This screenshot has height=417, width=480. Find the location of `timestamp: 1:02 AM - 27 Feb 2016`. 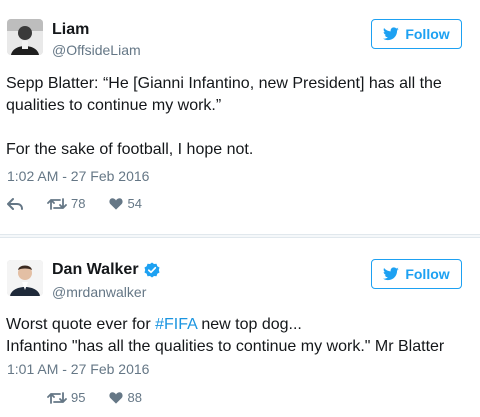

timestamp: 1:02 AM - 27 Feb 2016 is located at coordinates (78, 176).